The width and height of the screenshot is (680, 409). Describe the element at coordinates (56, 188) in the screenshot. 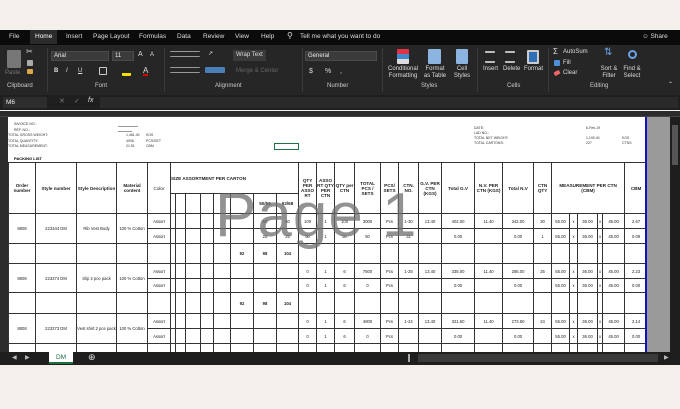

I see `header-style: Style number` at that location.